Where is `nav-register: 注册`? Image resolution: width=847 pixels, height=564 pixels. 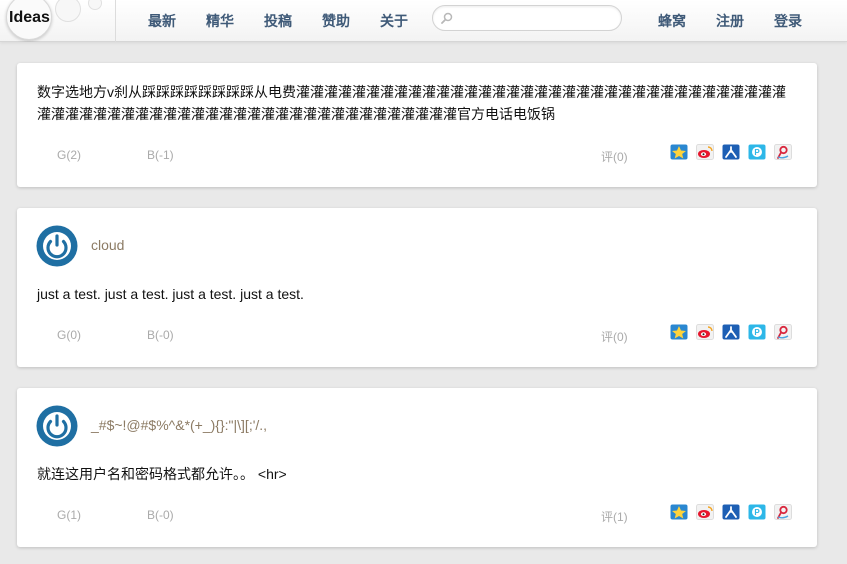 nav-register: 注册 is located at coordinates (730, 21).